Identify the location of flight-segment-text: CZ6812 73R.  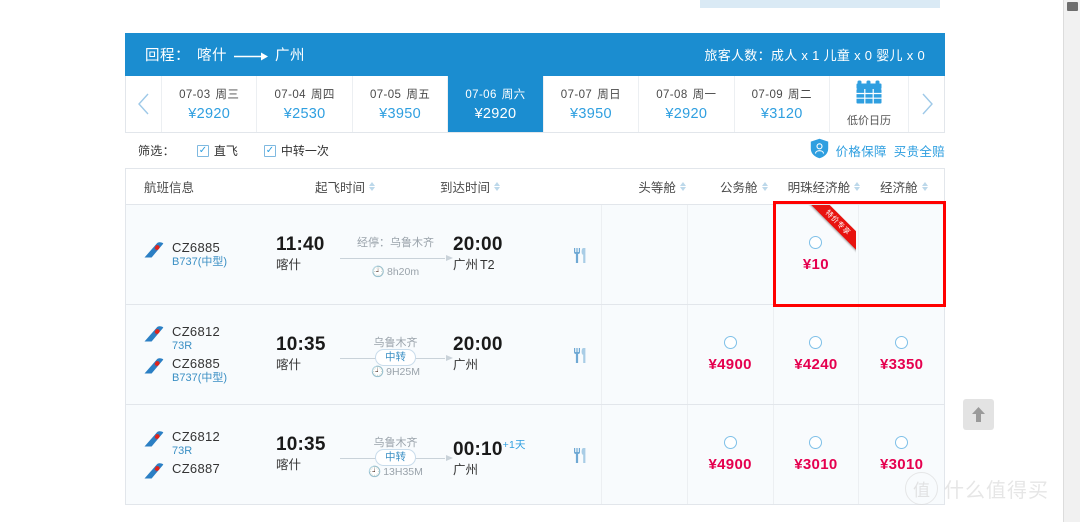
(196, 338).